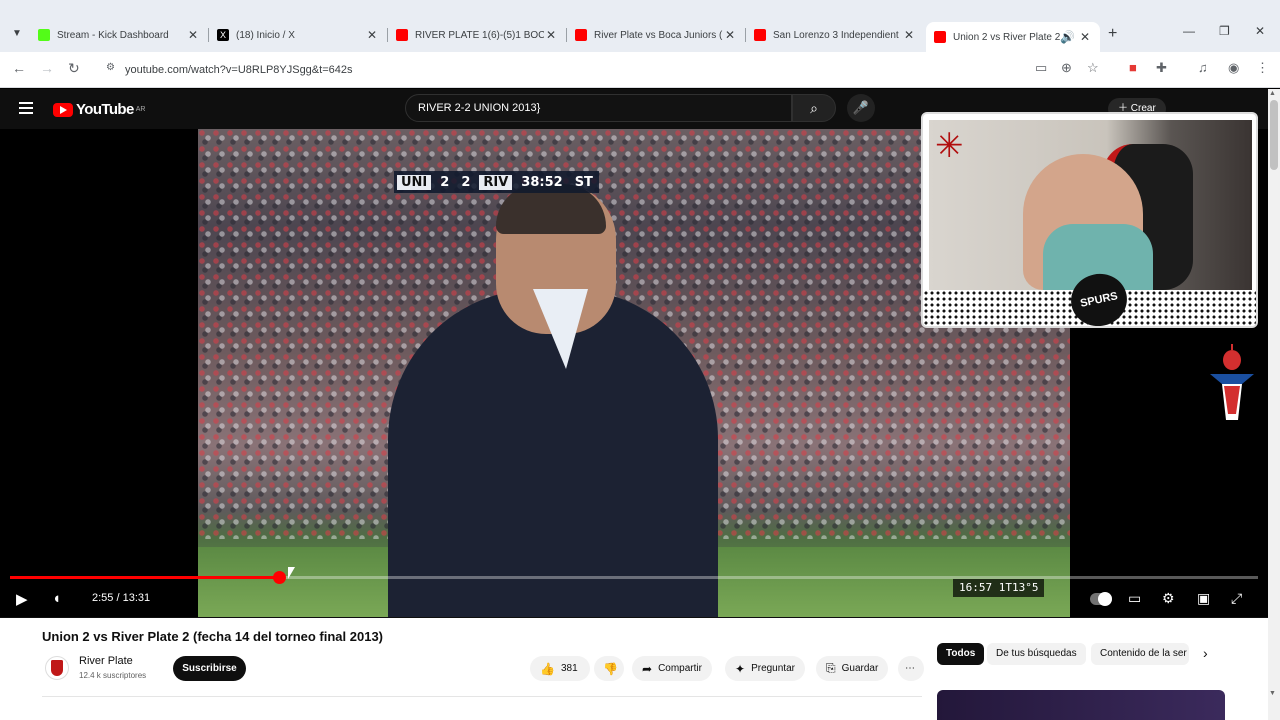 This screenshot has height=720, width=1280. What do you see at coordinates (113, 675) in the screenshot?
I see `subscriber-count: 12.4 k suscriptores` at bounding box center [113, 675].